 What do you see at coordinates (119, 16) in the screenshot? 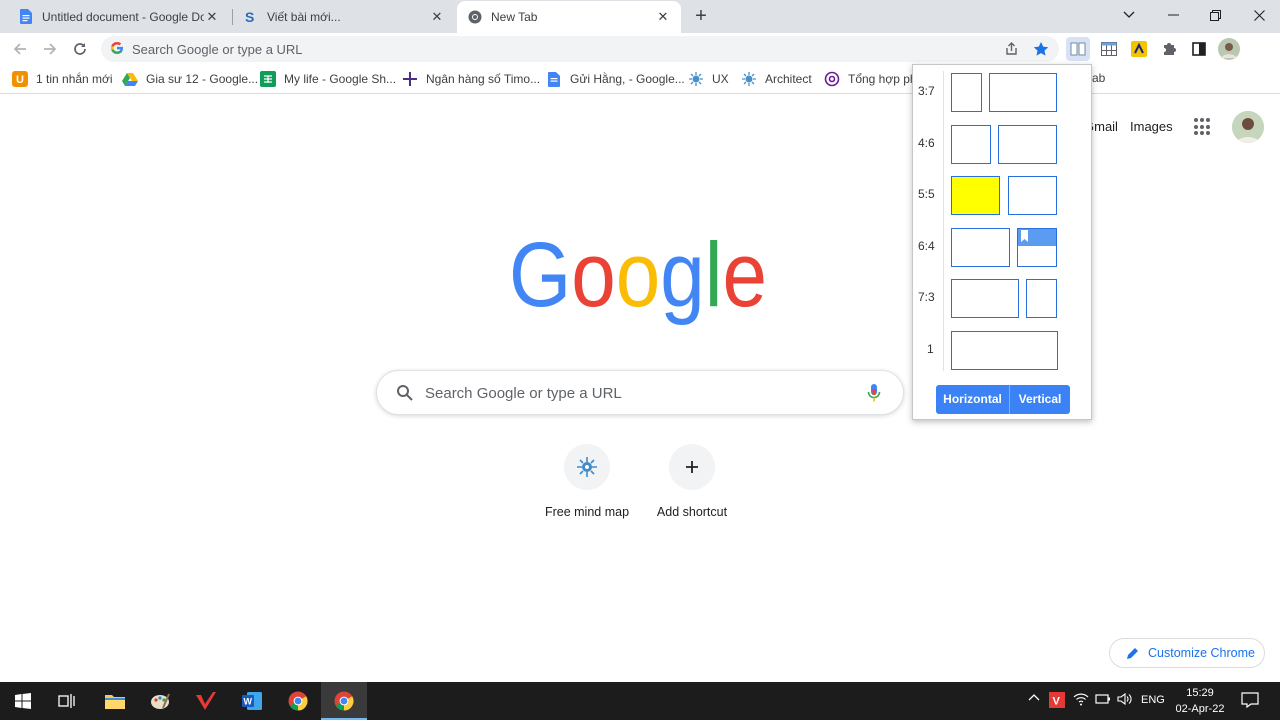
I see `tab-untitled-document: Untitled document - Google Doc ✕` at bounding box center [119, 16].